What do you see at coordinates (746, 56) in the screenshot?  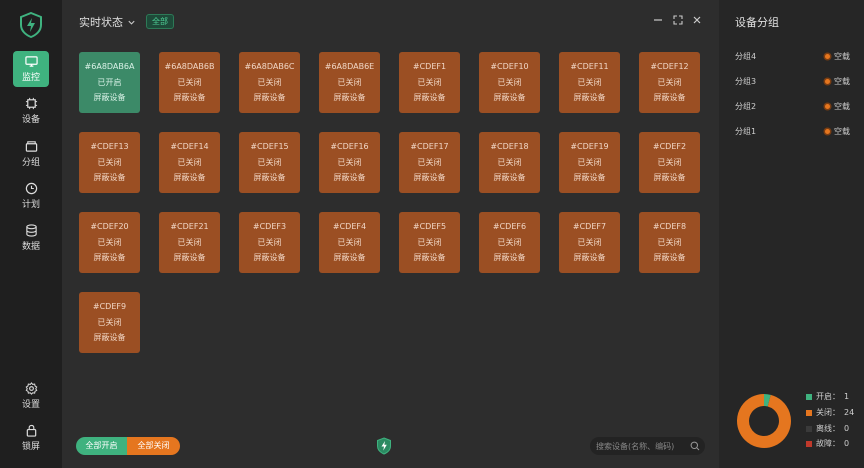 I see `group-name: 分组4` at bounding box center [746, 56].